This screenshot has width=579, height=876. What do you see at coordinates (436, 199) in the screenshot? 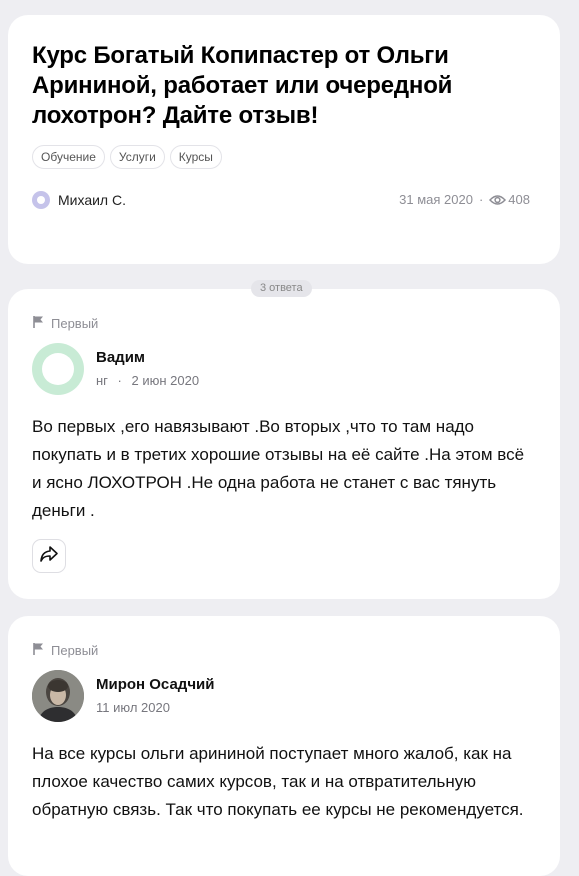
I see `question-date: 31 мая 2020` at bounding box center [436, 199].